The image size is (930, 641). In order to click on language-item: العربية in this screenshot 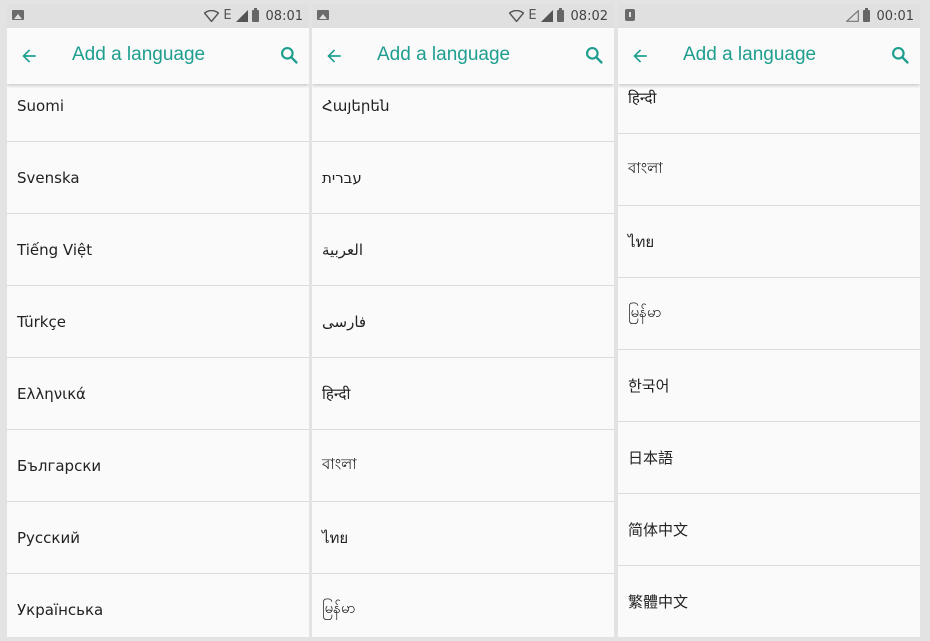, I will do `click(463, 250)`.